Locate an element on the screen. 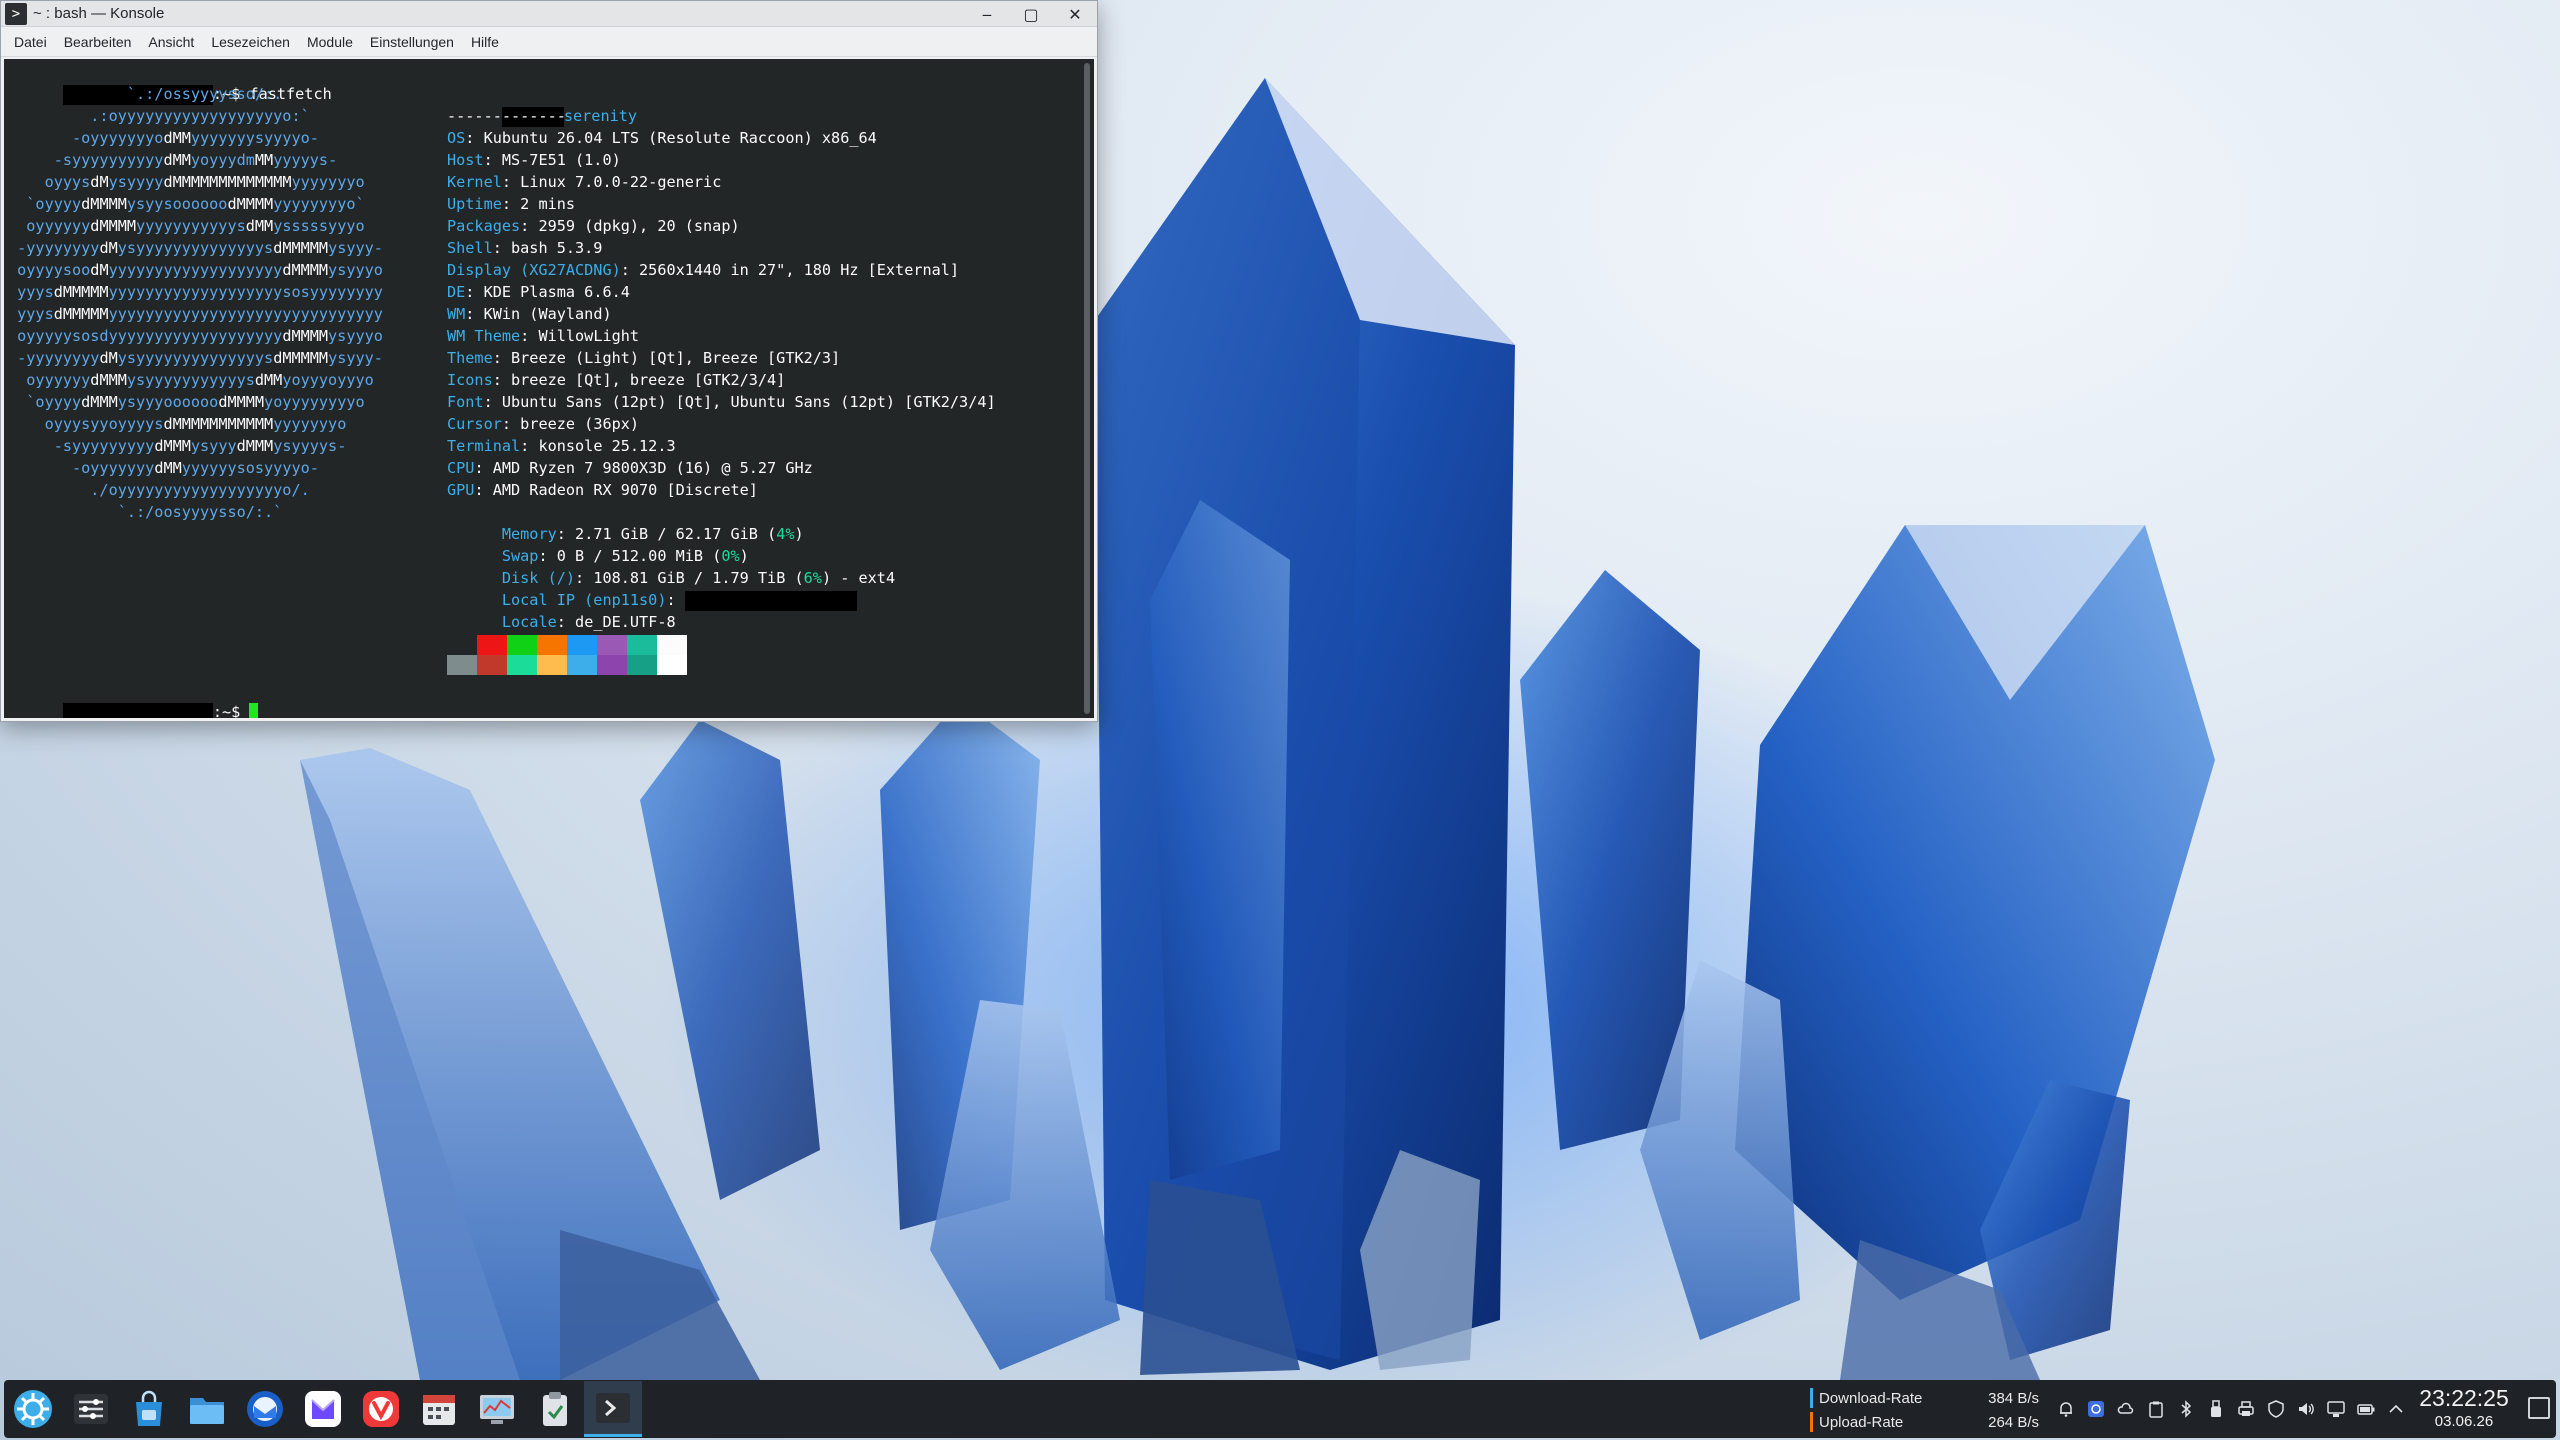 This screenshot has height=1440, width=2560. download-rate-label: Download-Rate is located at coordinates (1871, 1398).